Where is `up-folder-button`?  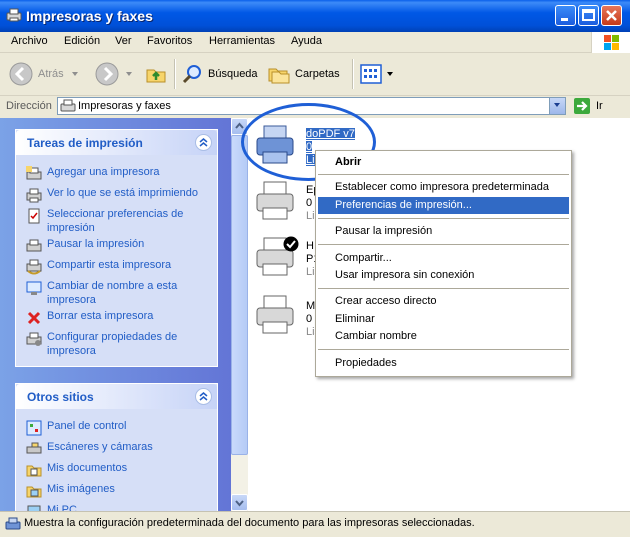
up-folder-button is located at coordinates (156, 74).